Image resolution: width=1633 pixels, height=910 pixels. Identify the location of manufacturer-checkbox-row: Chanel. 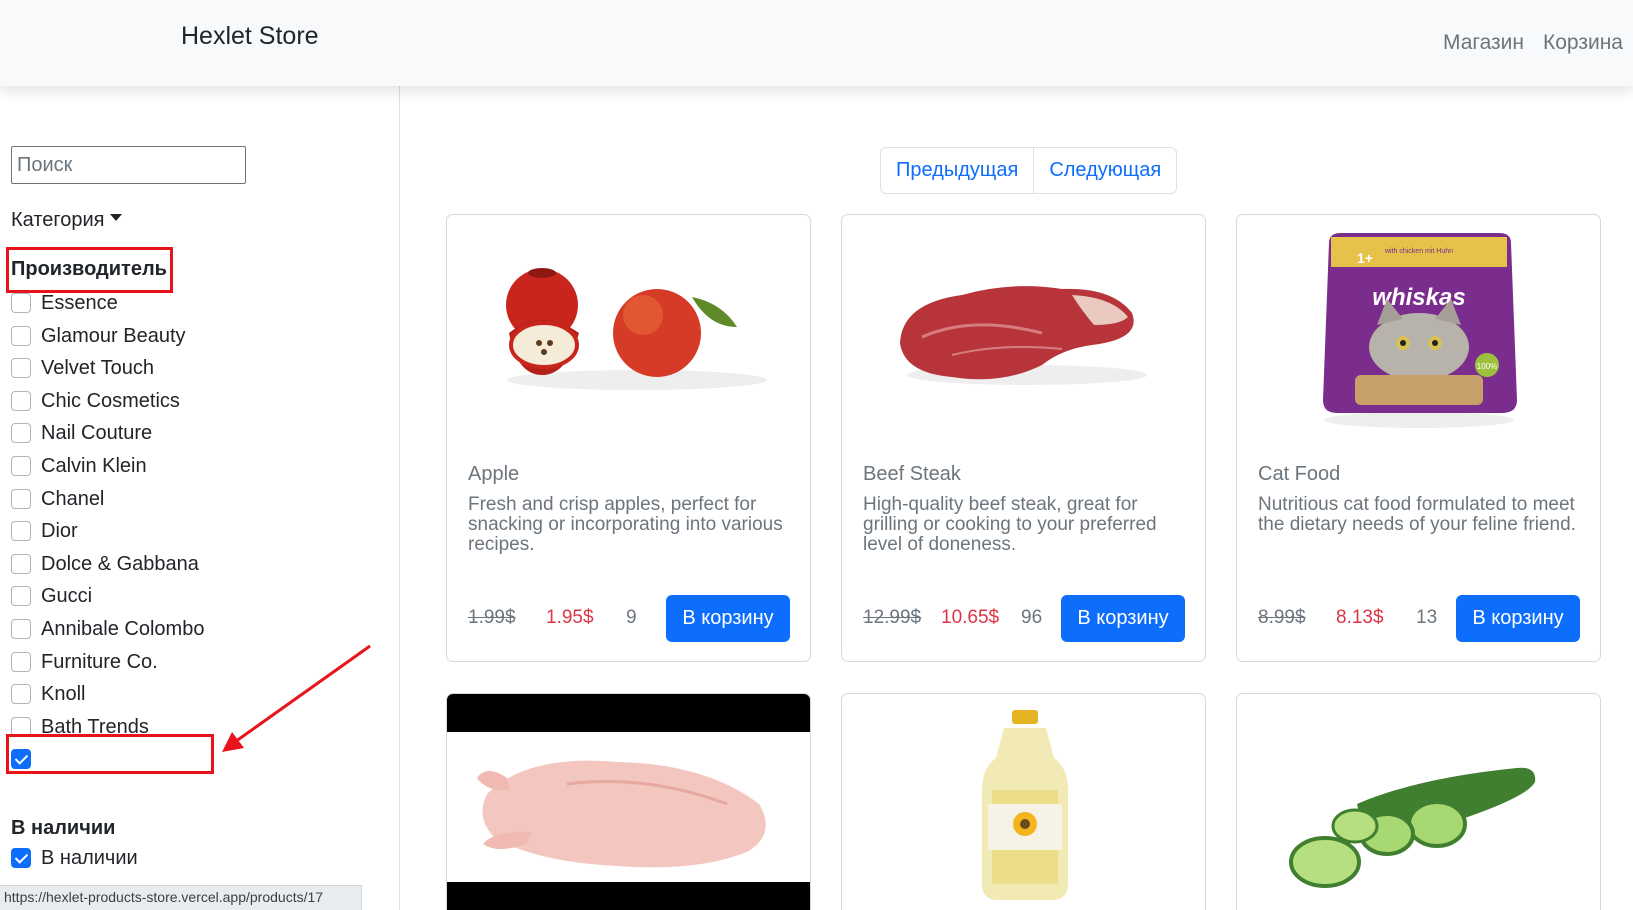
(57, 499).